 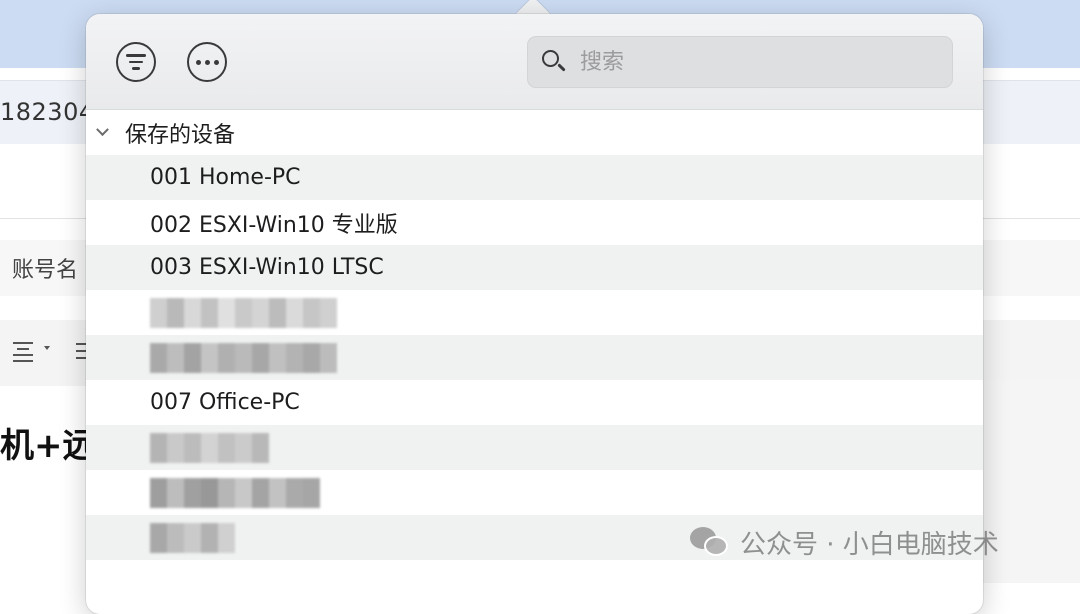 I want to click on more-button, so click(x=207, y=62).